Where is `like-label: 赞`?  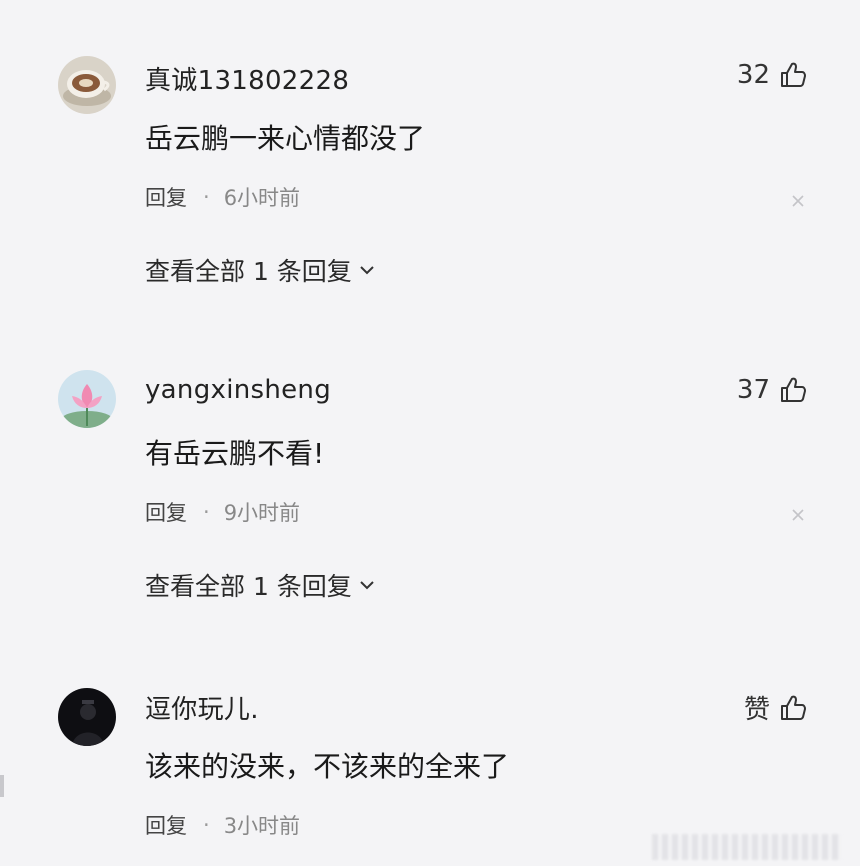 like-label: 赞 is located at coordinates (756, 710).